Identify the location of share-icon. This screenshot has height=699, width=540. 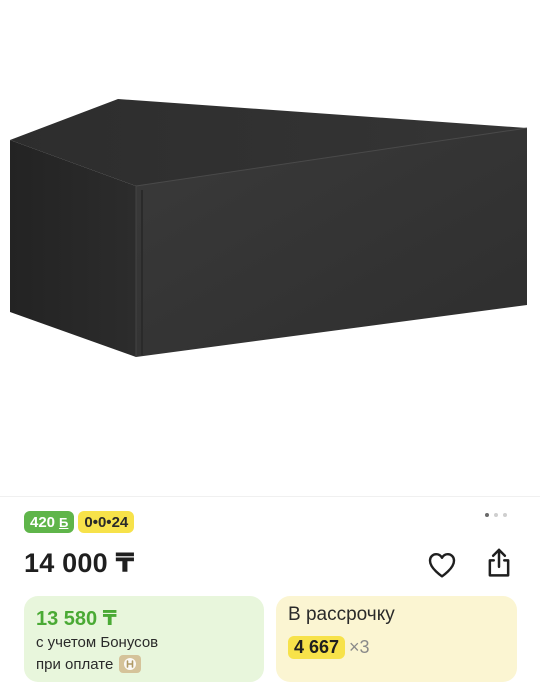
(499, 562).